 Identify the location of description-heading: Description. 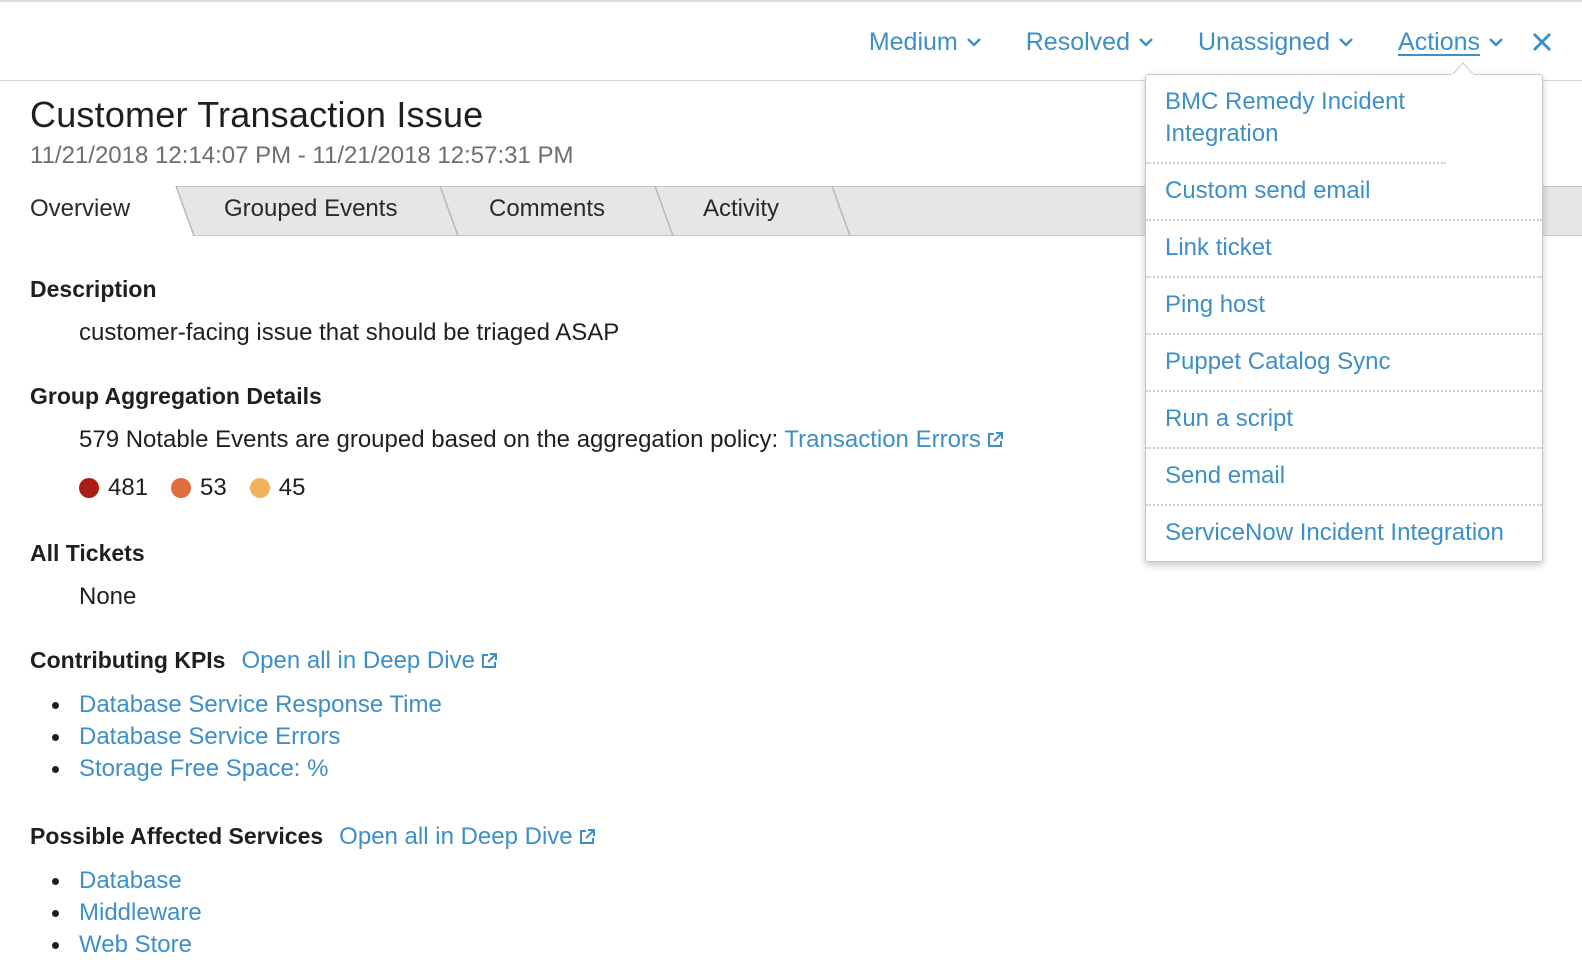
(580, 289).